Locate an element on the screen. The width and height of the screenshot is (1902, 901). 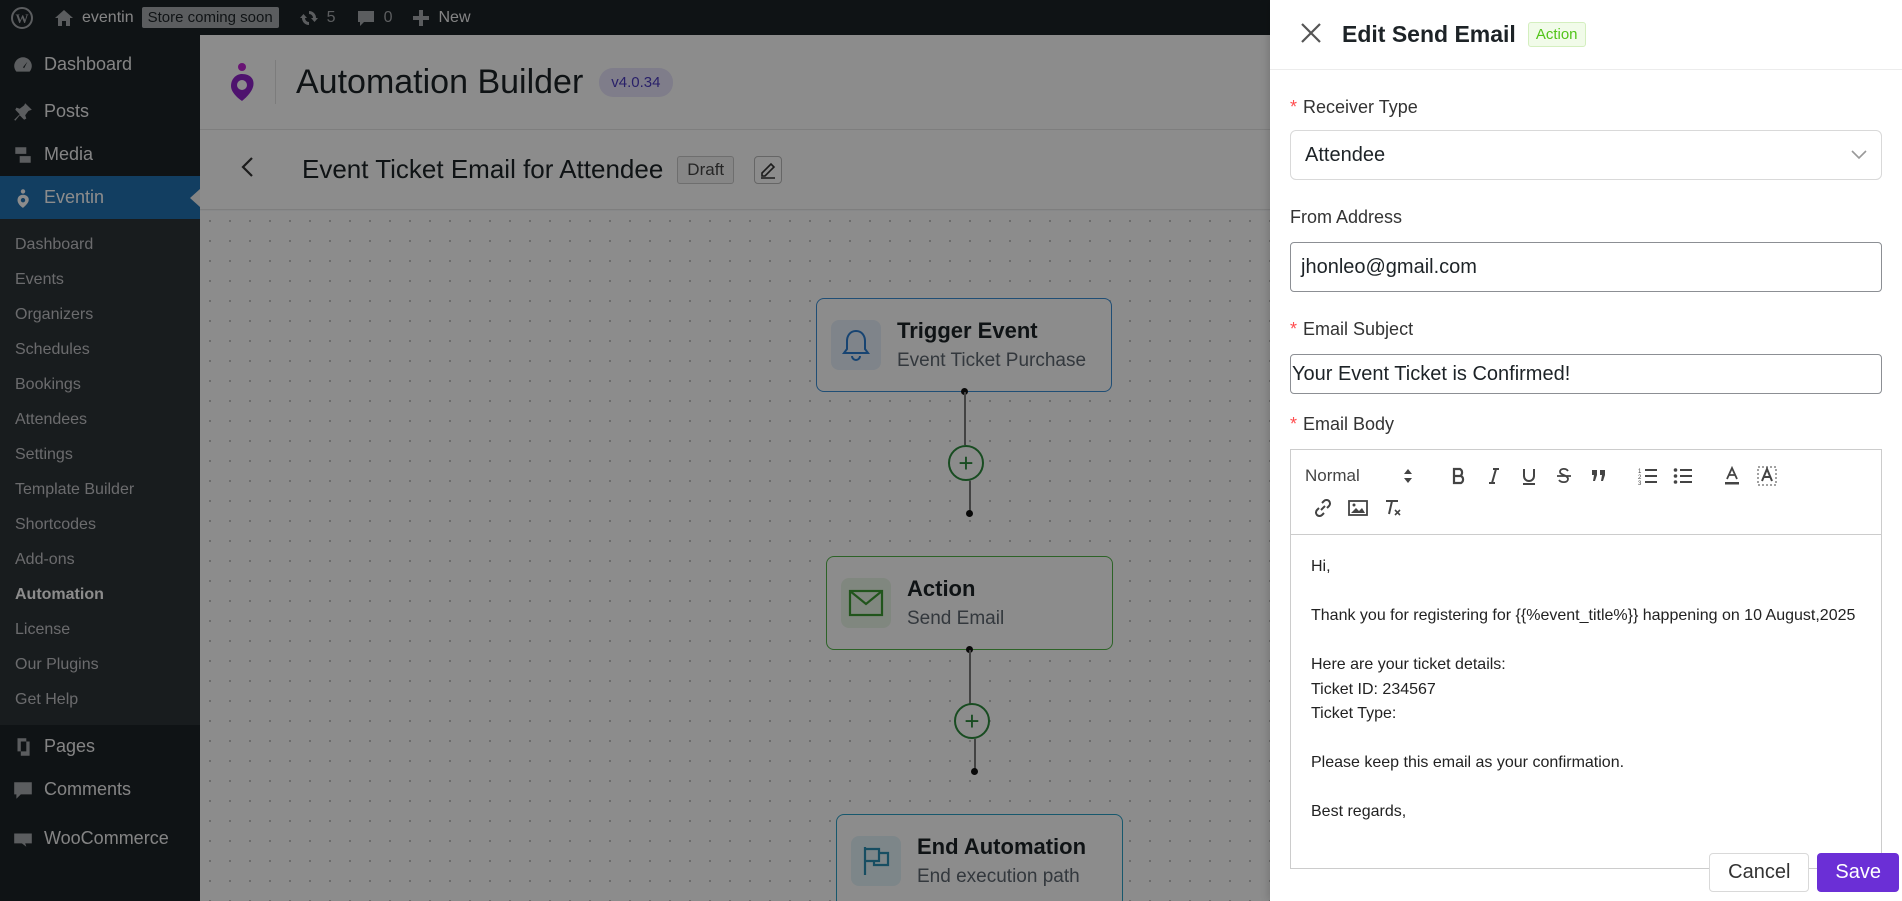
email-subject-input: Your Event Ticket is Confirmed! is located at coordinates (1586, 374).